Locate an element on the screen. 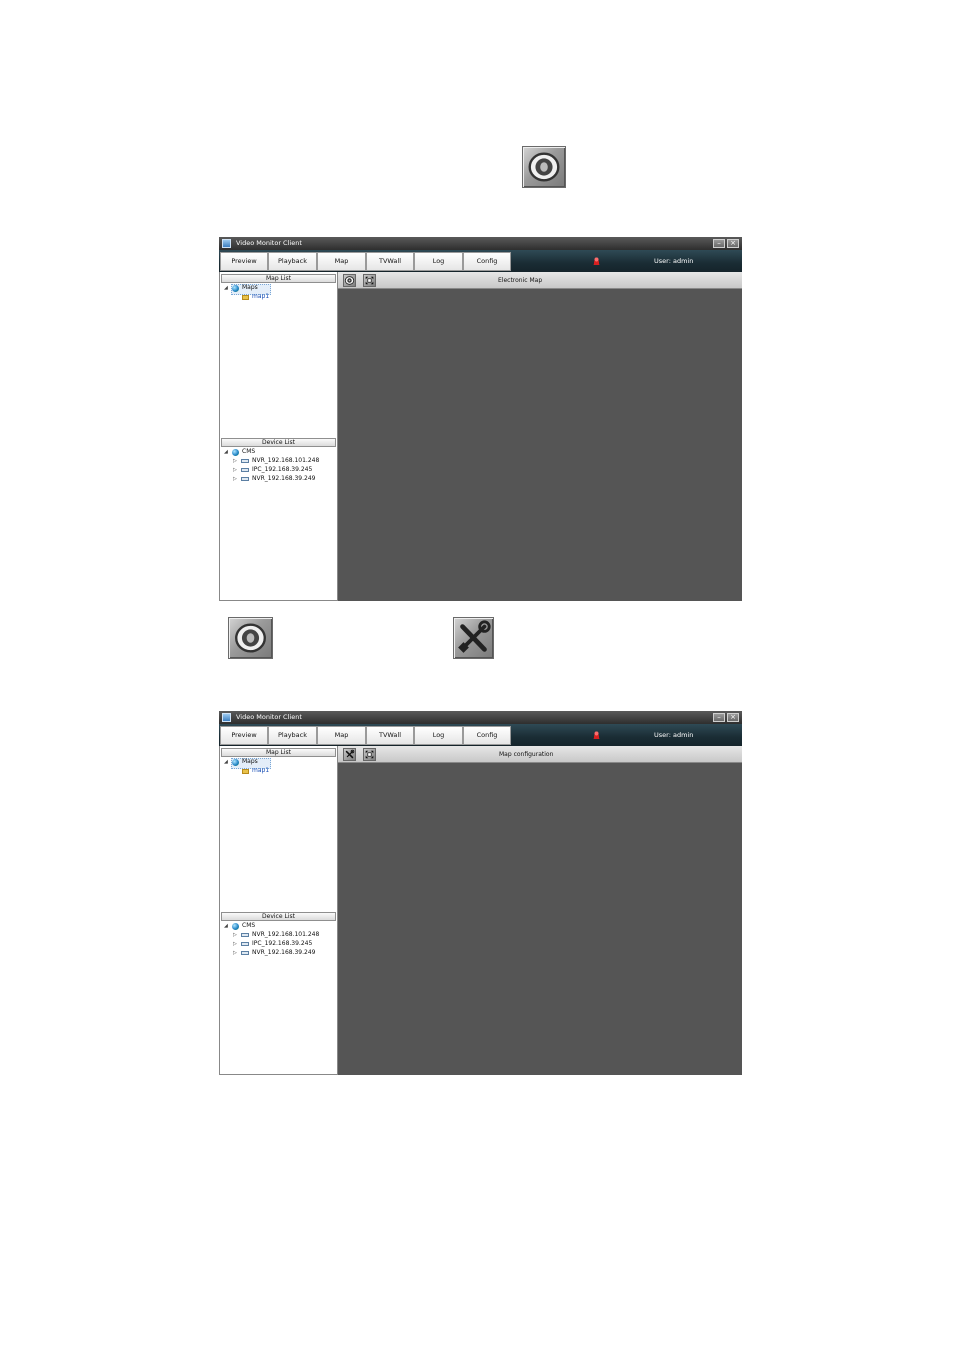 This screenshot has height=1348, width=954. map-canvas: Electronic Map is located at coordinates (539, 436).